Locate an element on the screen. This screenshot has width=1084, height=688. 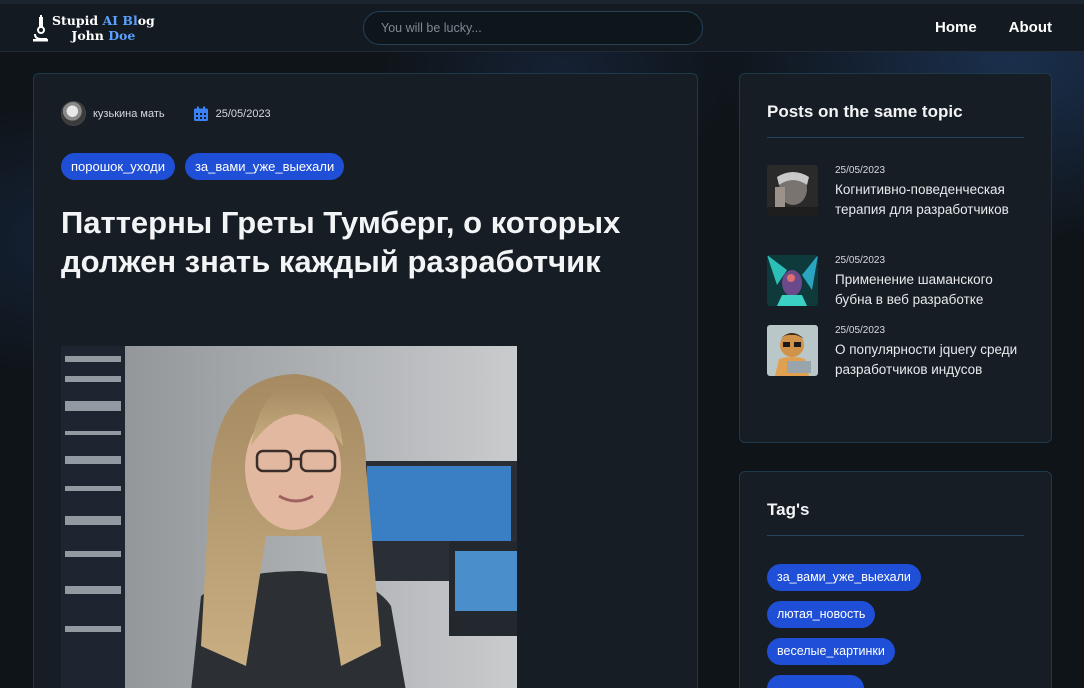
article-meta: кузькина мать 25/05/2023 is located at coordinates (166, 113).